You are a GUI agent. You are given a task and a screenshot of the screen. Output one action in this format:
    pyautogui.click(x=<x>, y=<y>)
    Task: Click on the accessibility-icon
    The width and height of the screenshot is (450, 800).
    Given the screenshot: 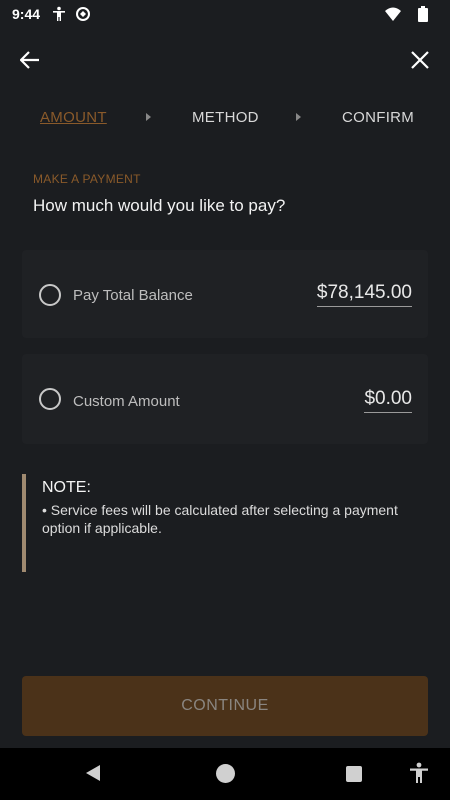 What is the action you would take?
    pyautogui.click(x=59, y=14)
    